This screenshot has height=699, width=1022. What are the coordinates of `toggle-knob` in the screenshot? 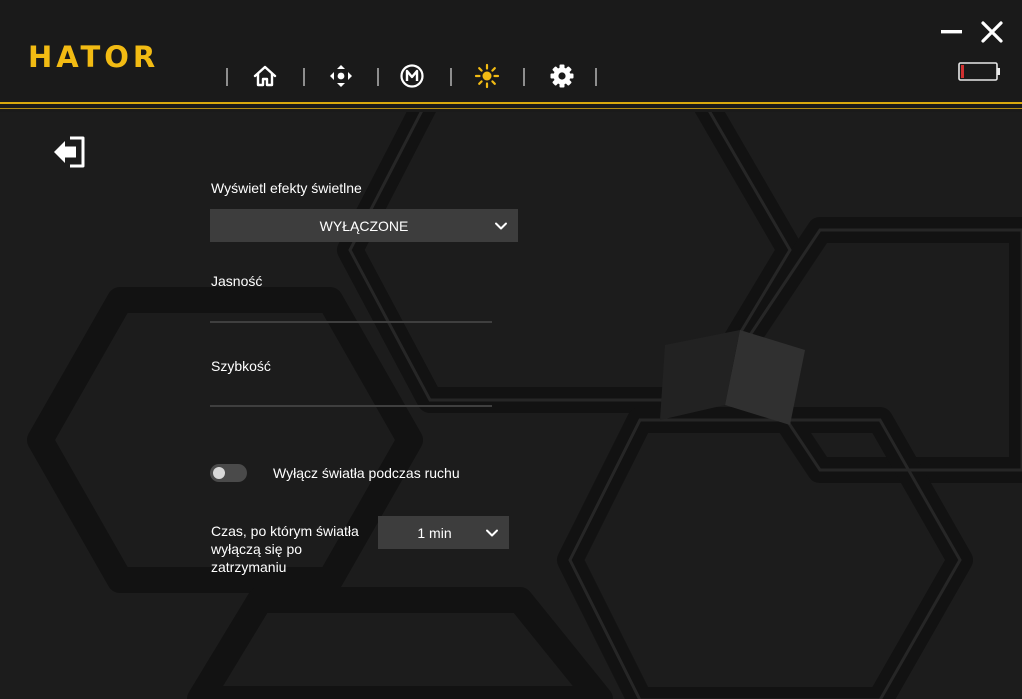 It's located at (219, 473).